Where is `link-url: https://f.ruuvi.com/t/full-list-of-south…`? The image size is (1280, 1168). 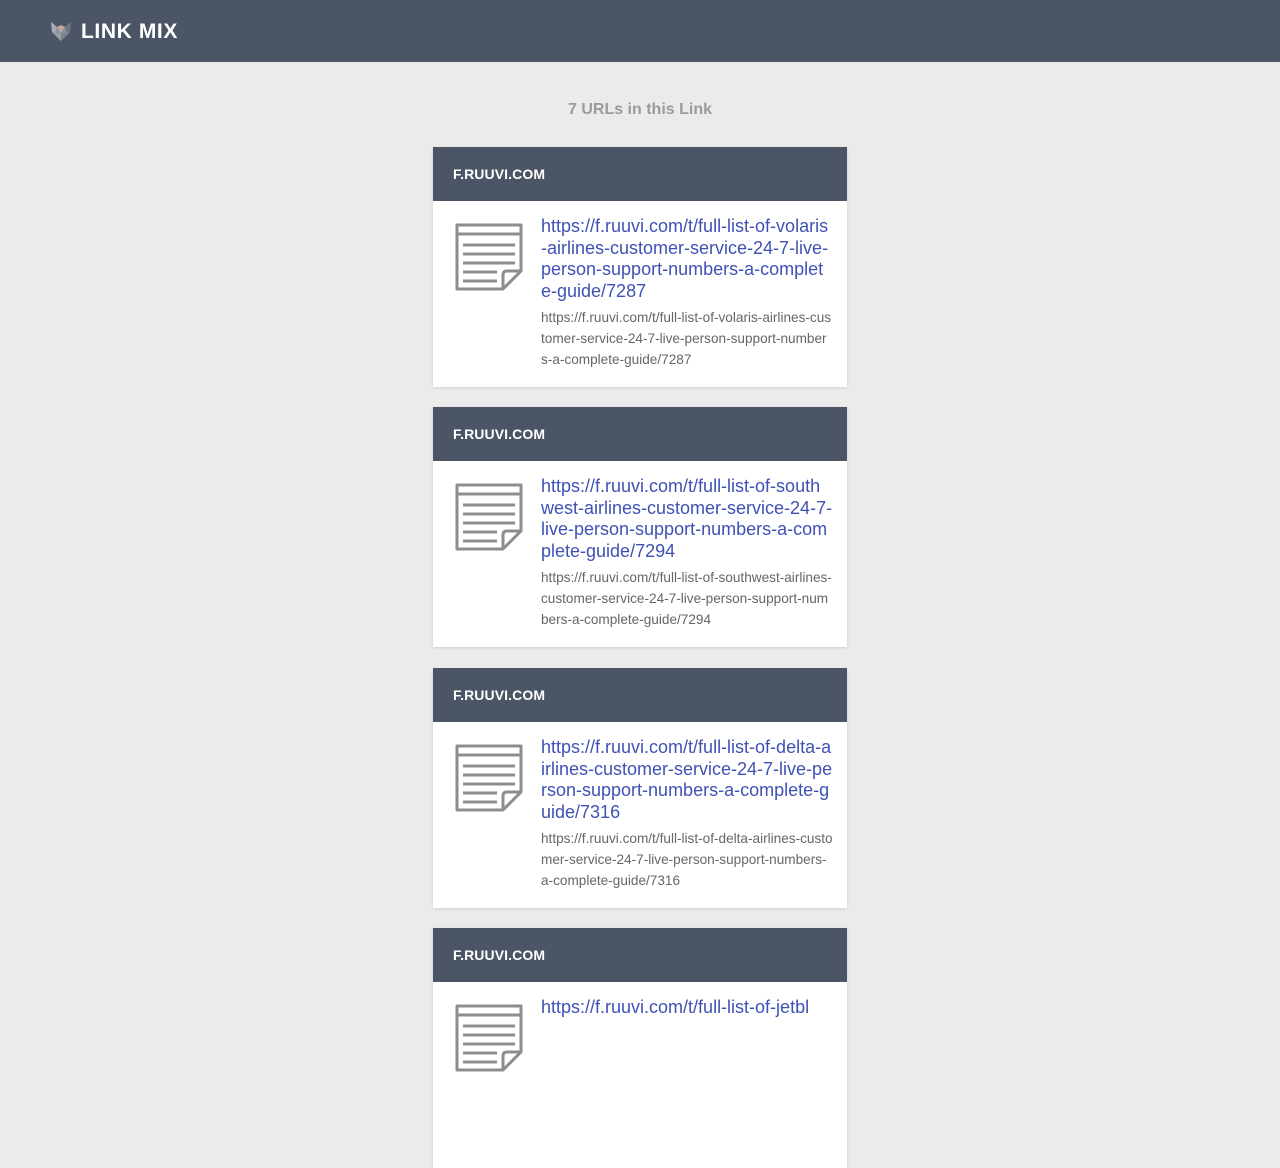 link-url: https://f.ruuvi.com/t/full-list-of-south… is located at coordinates (686, 598).